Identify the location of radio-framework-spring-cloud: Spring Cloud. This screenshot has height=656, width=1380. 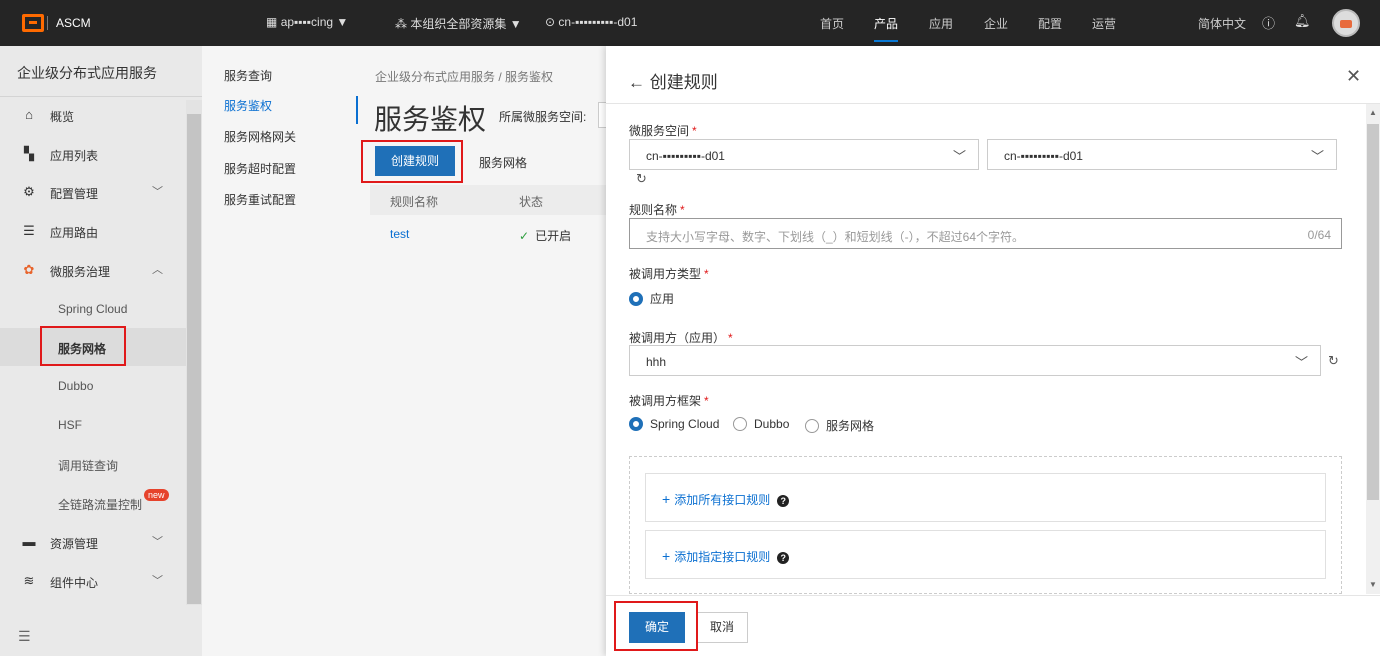
(674, 424).